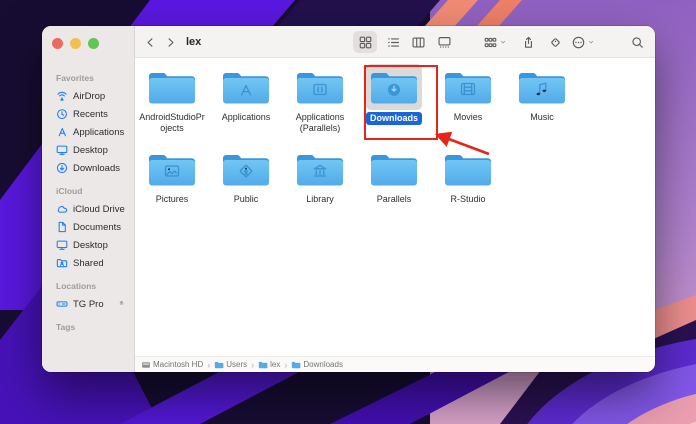 The height and width of the screenshot is (424, 696). Describe the element at coordinates (99, 132) in the screenshot. I see `sidebar-item-label: Applications` at that location.